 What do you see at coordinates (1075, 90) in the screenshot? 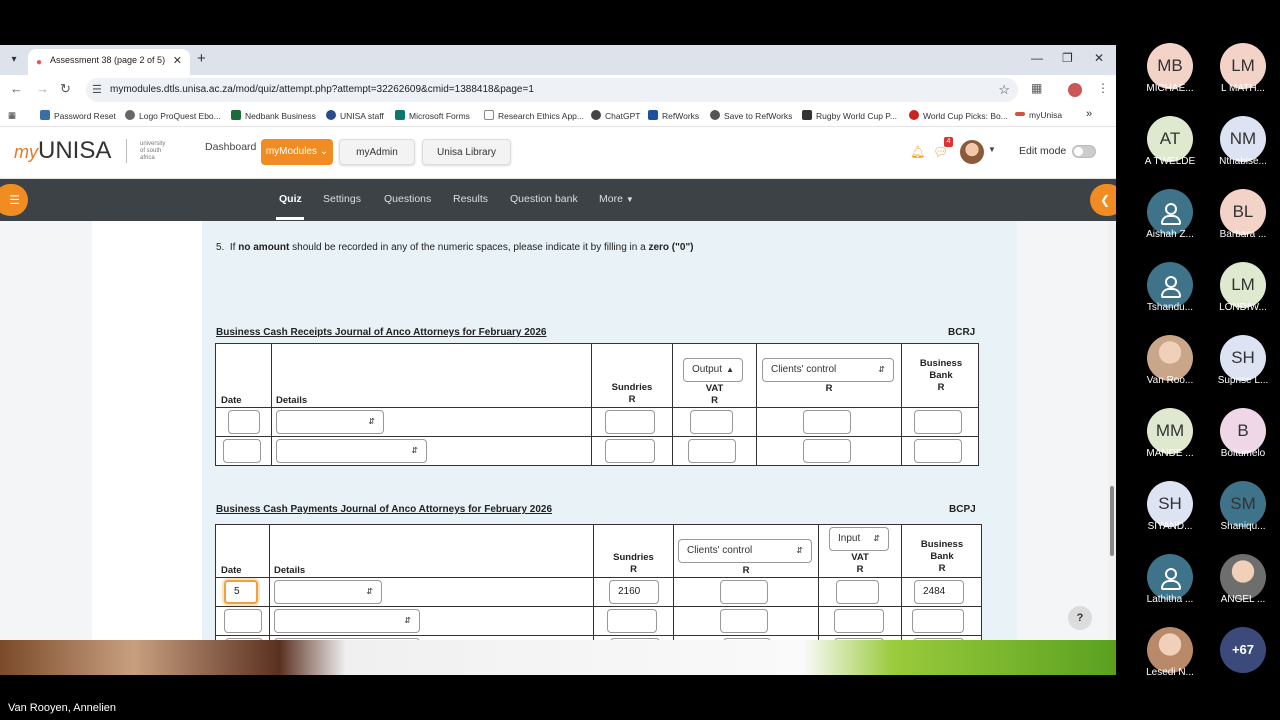
I see `profile-icon` at bounding box center [1075, 90].